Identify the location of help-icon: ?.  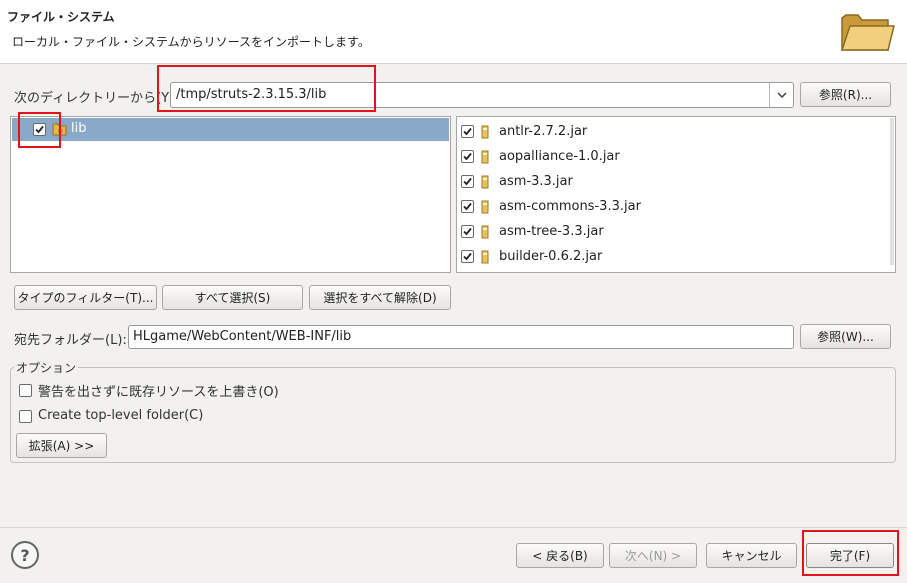
(25, 555).